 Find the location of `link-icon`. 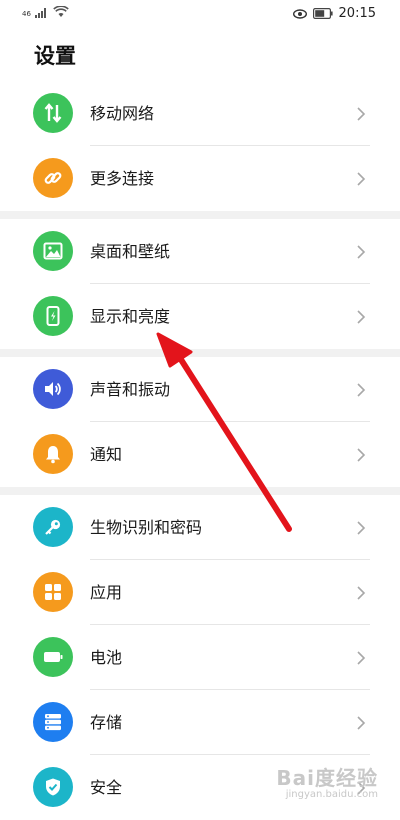

link-icon is located at coordinates (53, 178).